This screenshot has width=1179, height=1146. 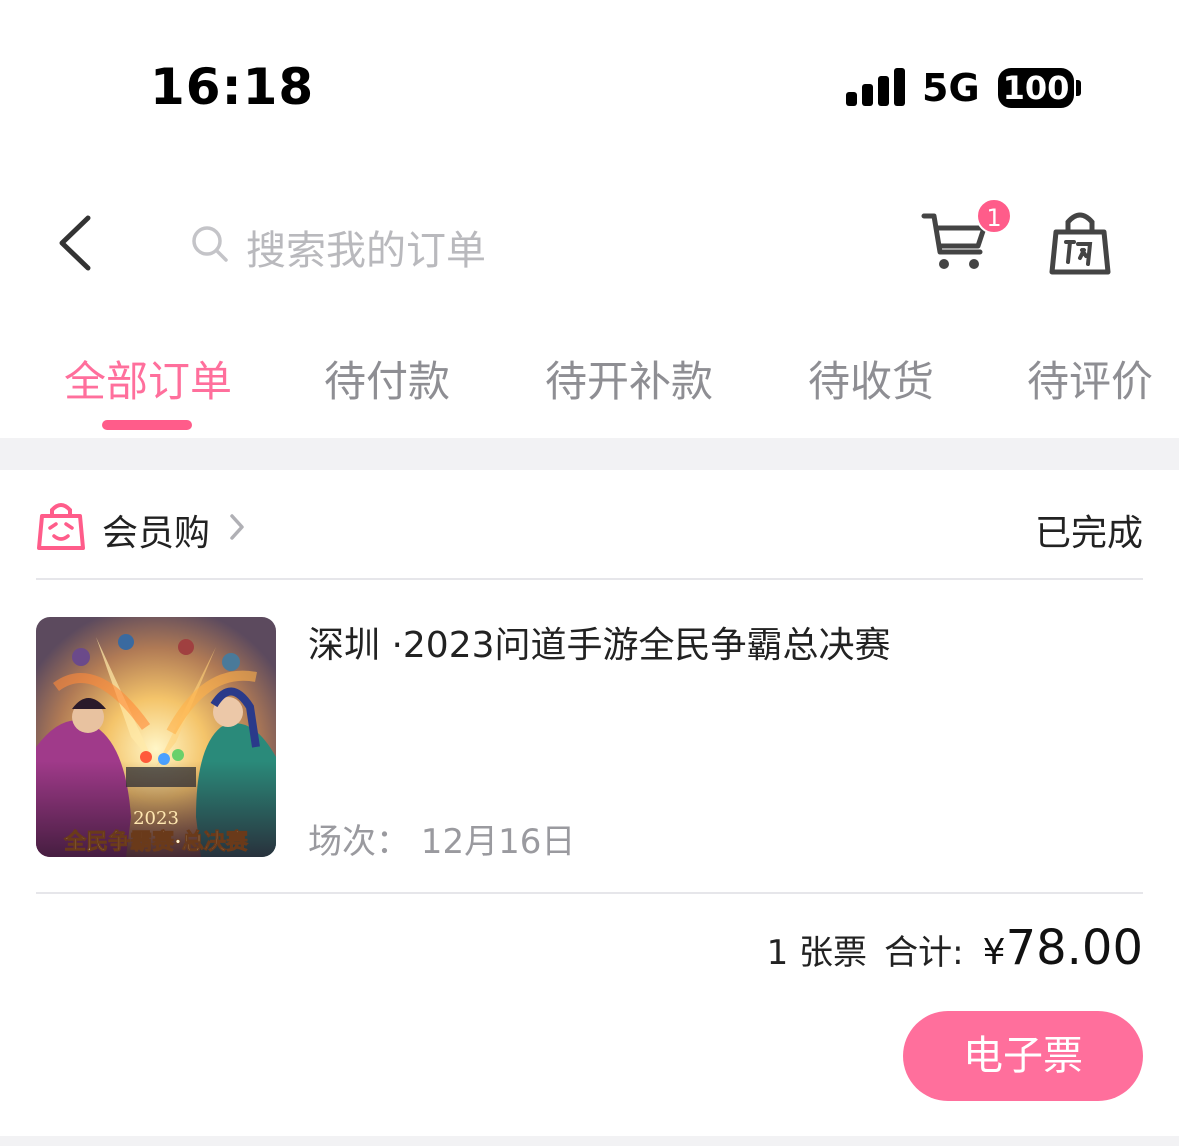 I want to click on section-divider, so click(x=589, y=454).